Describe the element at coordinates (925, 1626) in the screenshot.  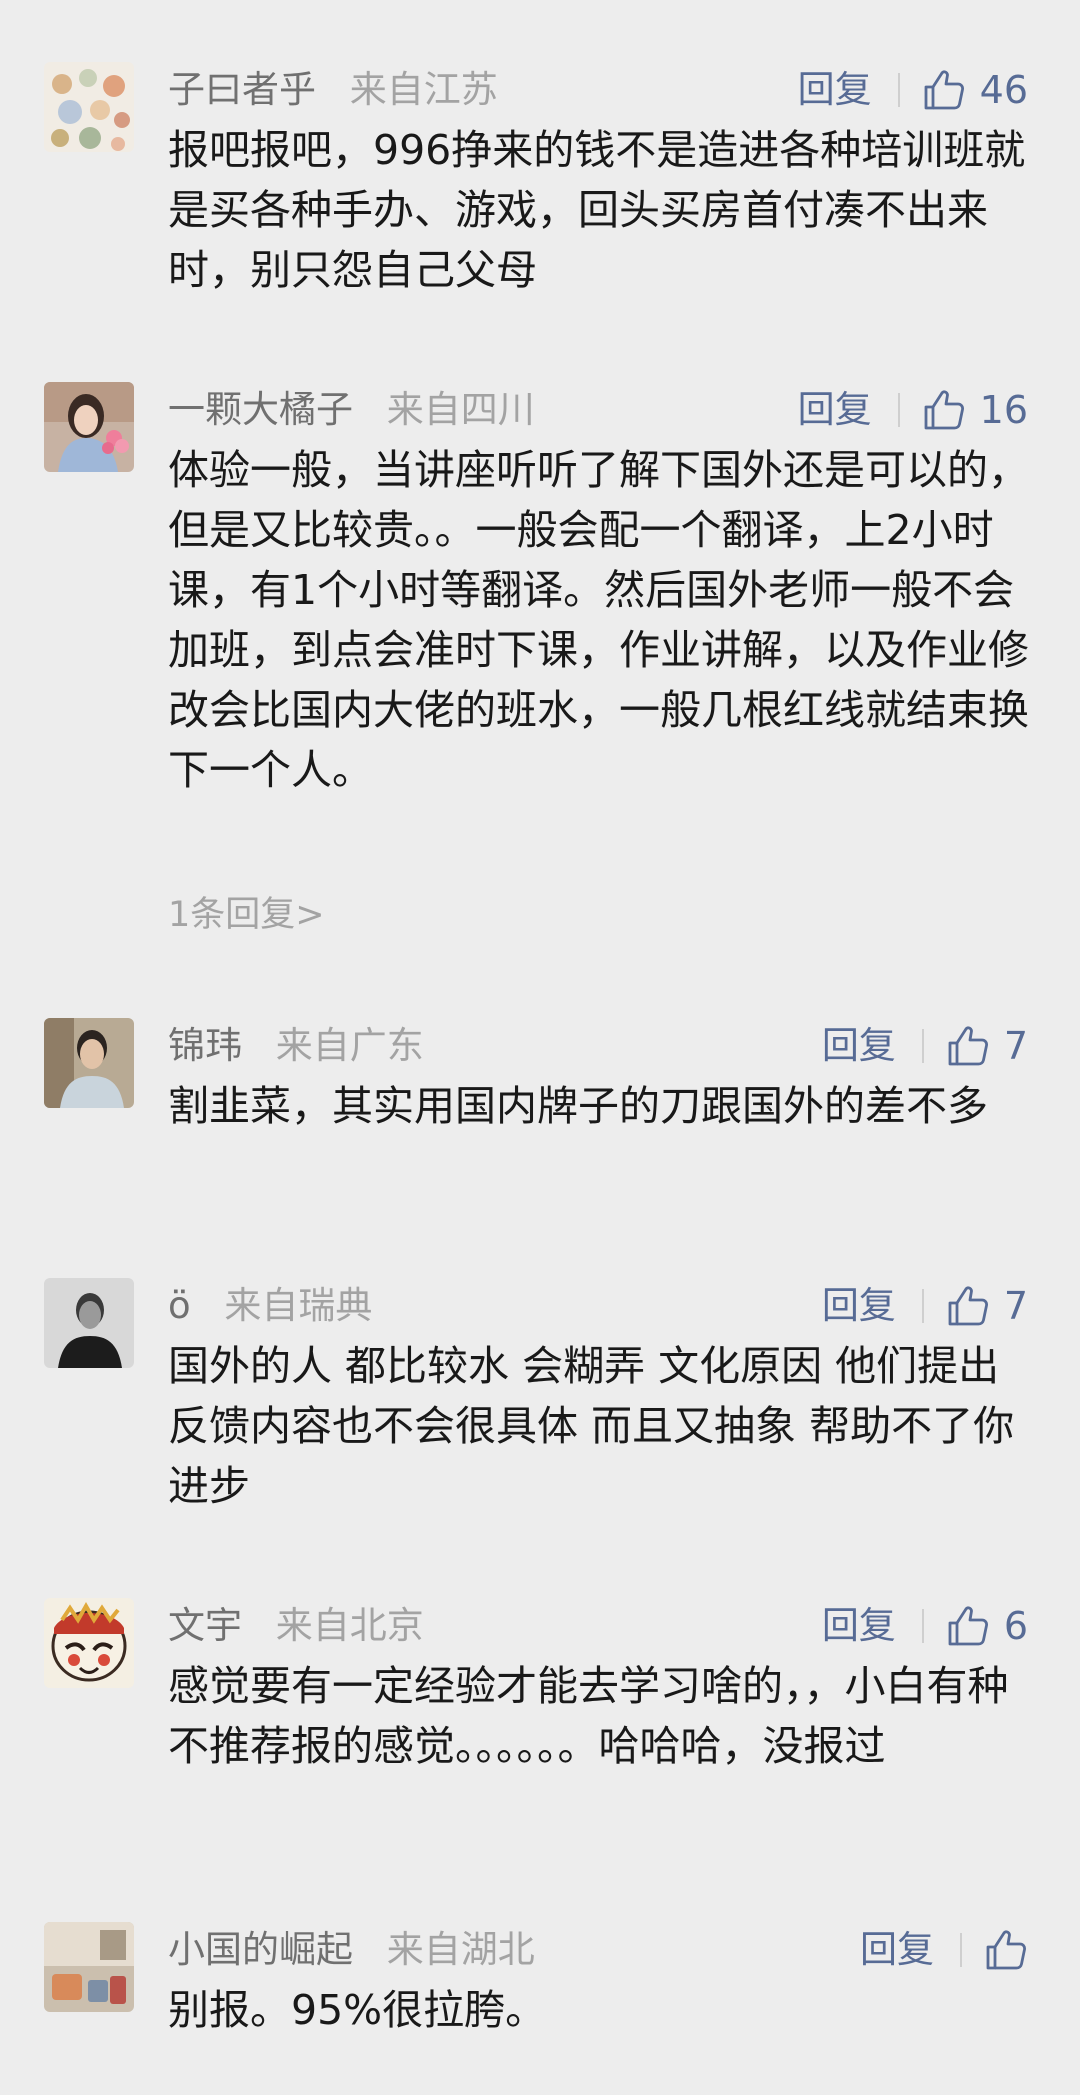
I see `comment-actions: 回复 6` at that location.